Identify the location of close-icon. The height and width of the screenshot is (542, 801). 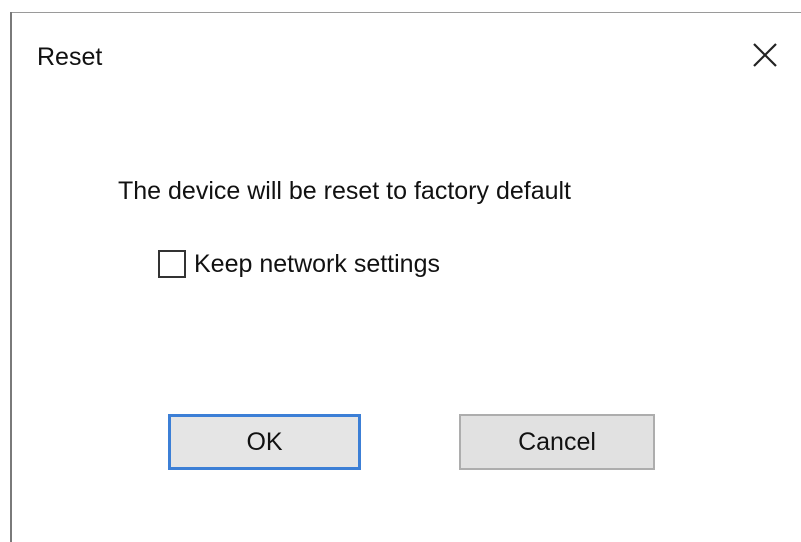
(765, 55).